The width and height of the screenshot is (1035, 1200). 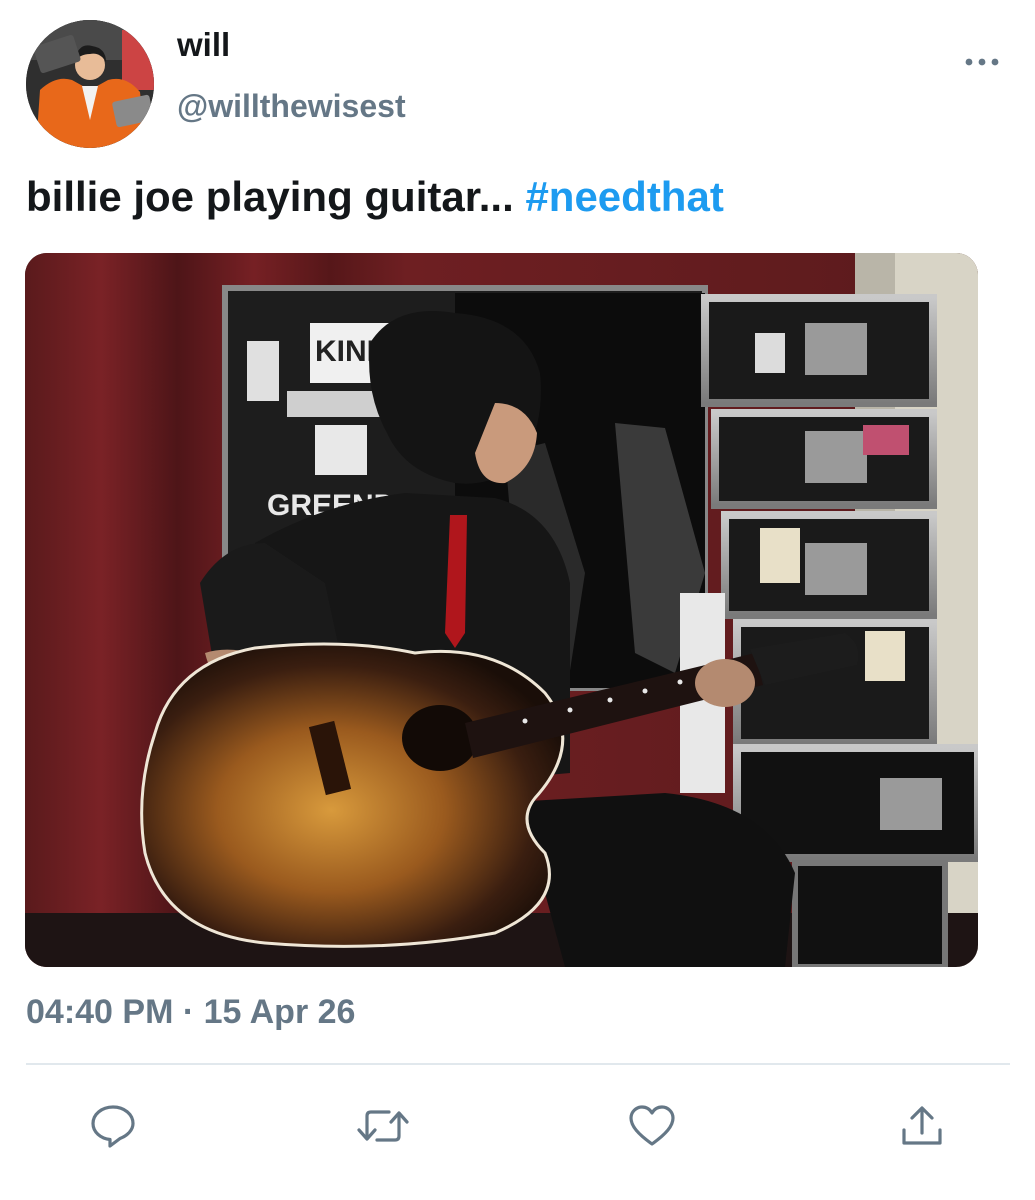 I want to click on retweet-button, so click(x=383, y=1126).